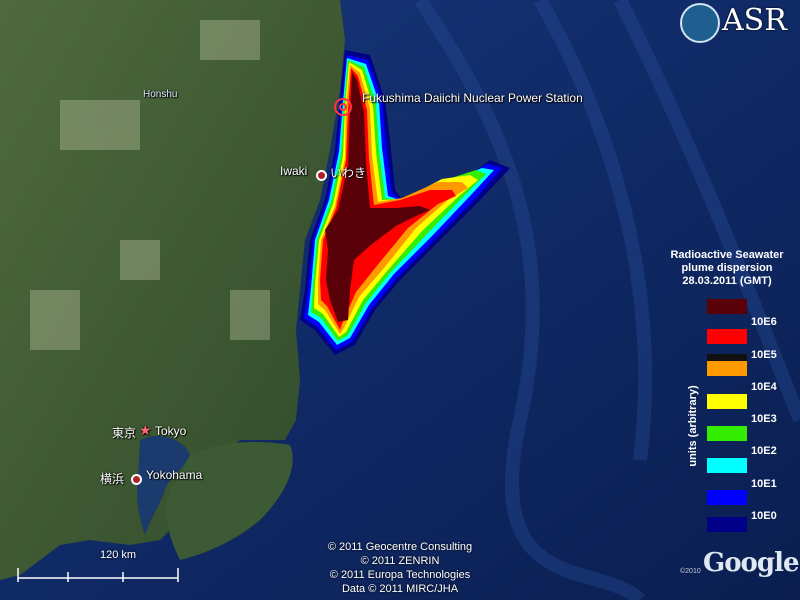 Image resolution: width=800 pixels, height=600 pixels. Describe the element at coordinates (400, 589) in the screenshot. I see `credit-line: Data © 2011 MIRC/JHA` at that location.